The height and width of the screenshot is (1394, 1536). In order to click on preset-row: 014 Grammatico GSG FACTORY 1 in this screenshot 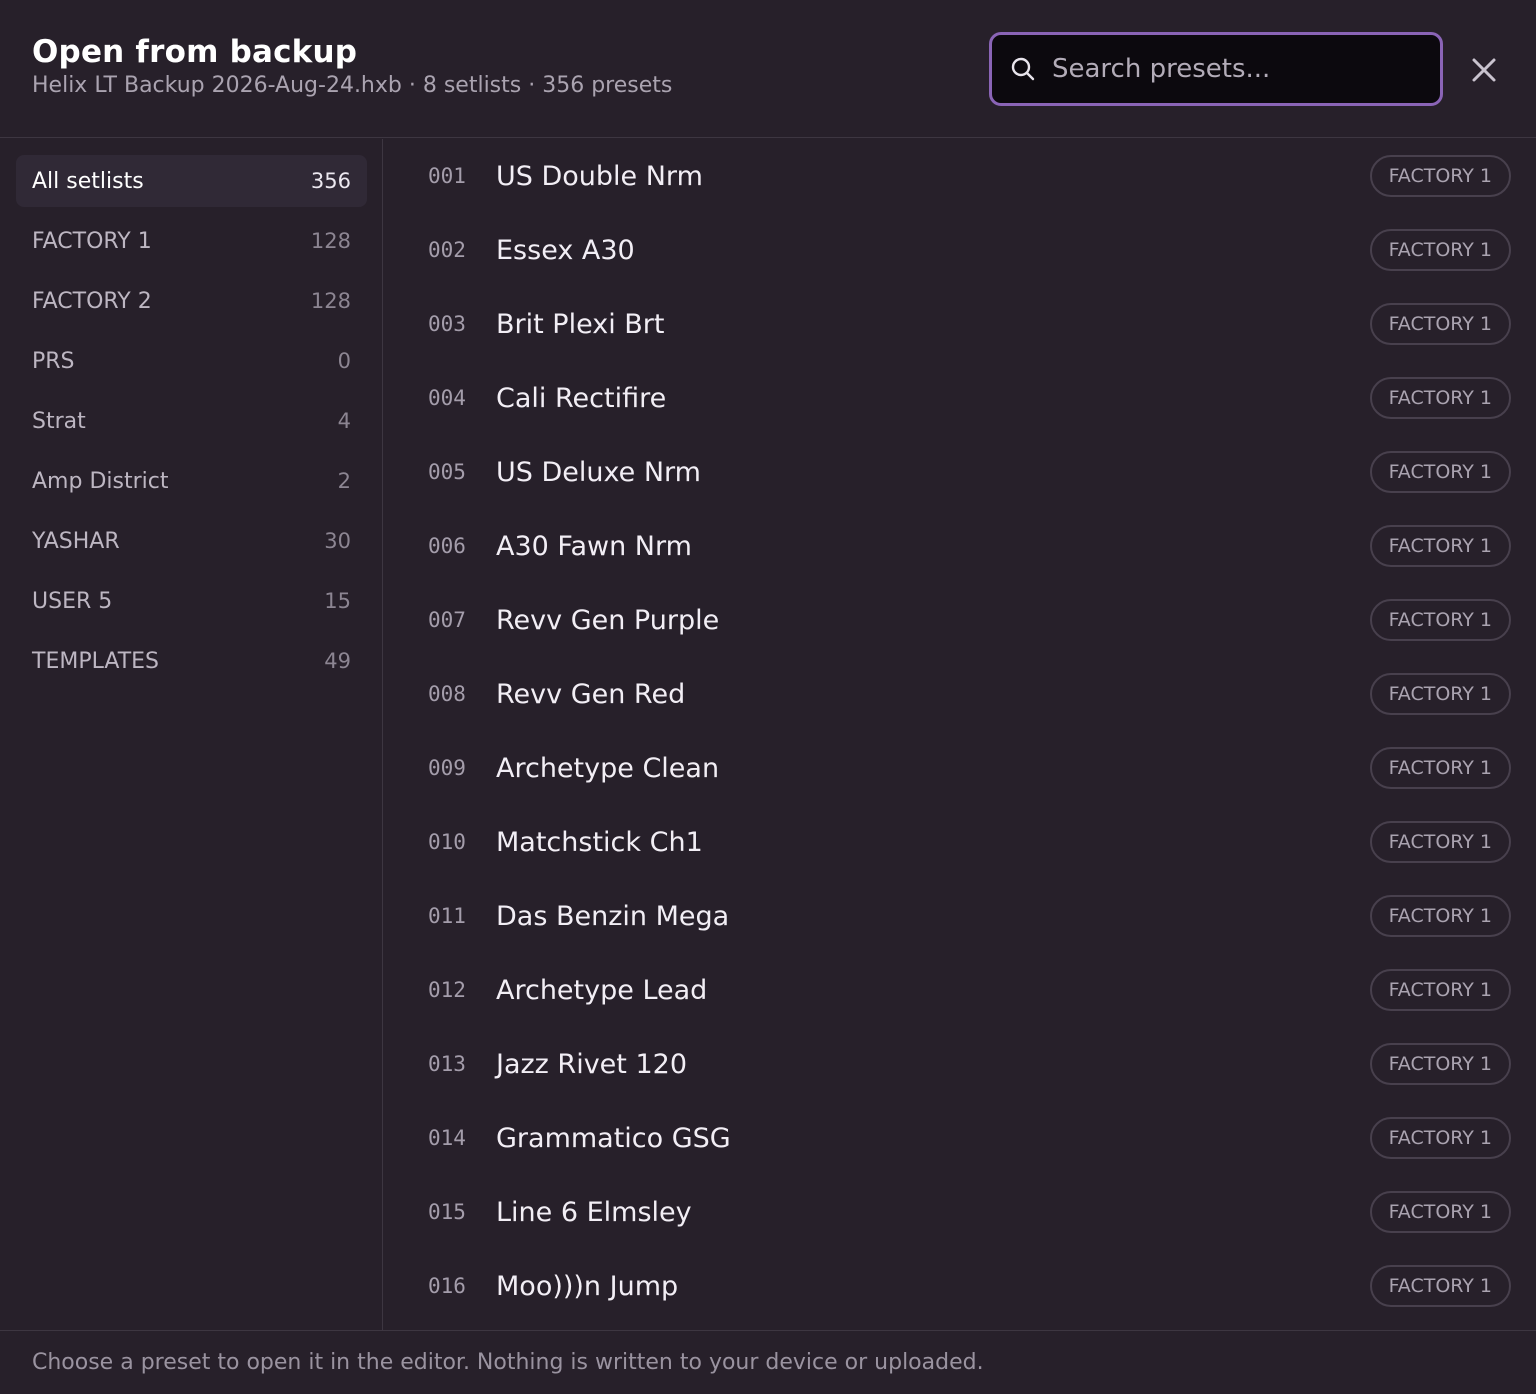, I will do `click(960, 1138)`.